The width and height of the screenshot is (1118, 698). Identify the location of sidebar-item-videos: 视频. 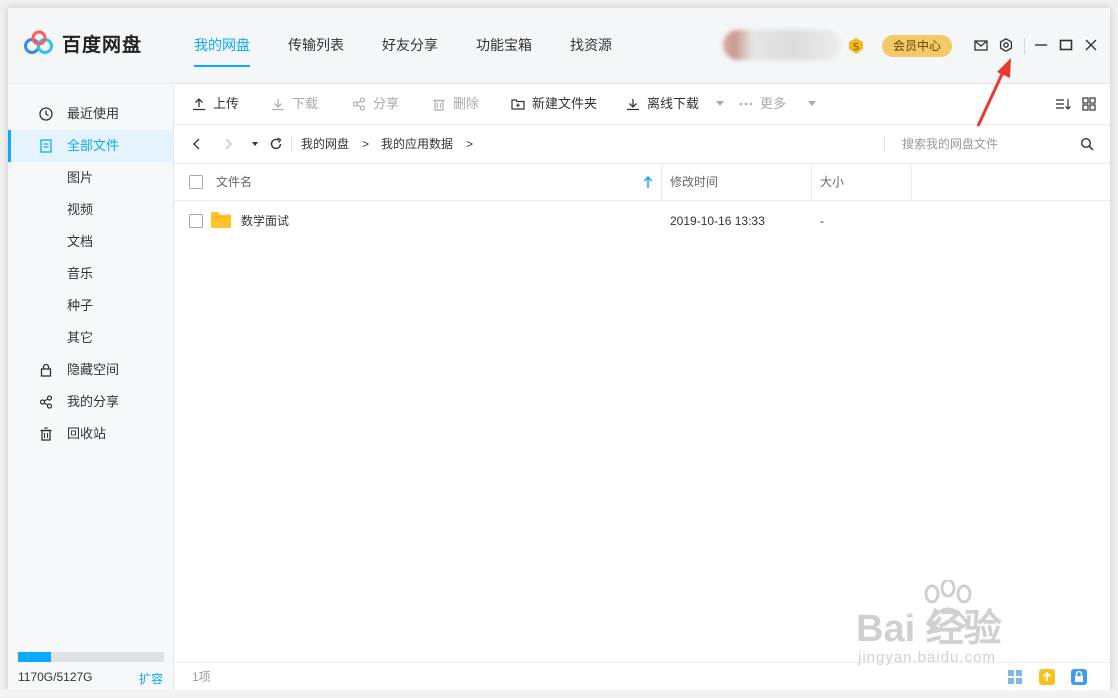
(90, 210).